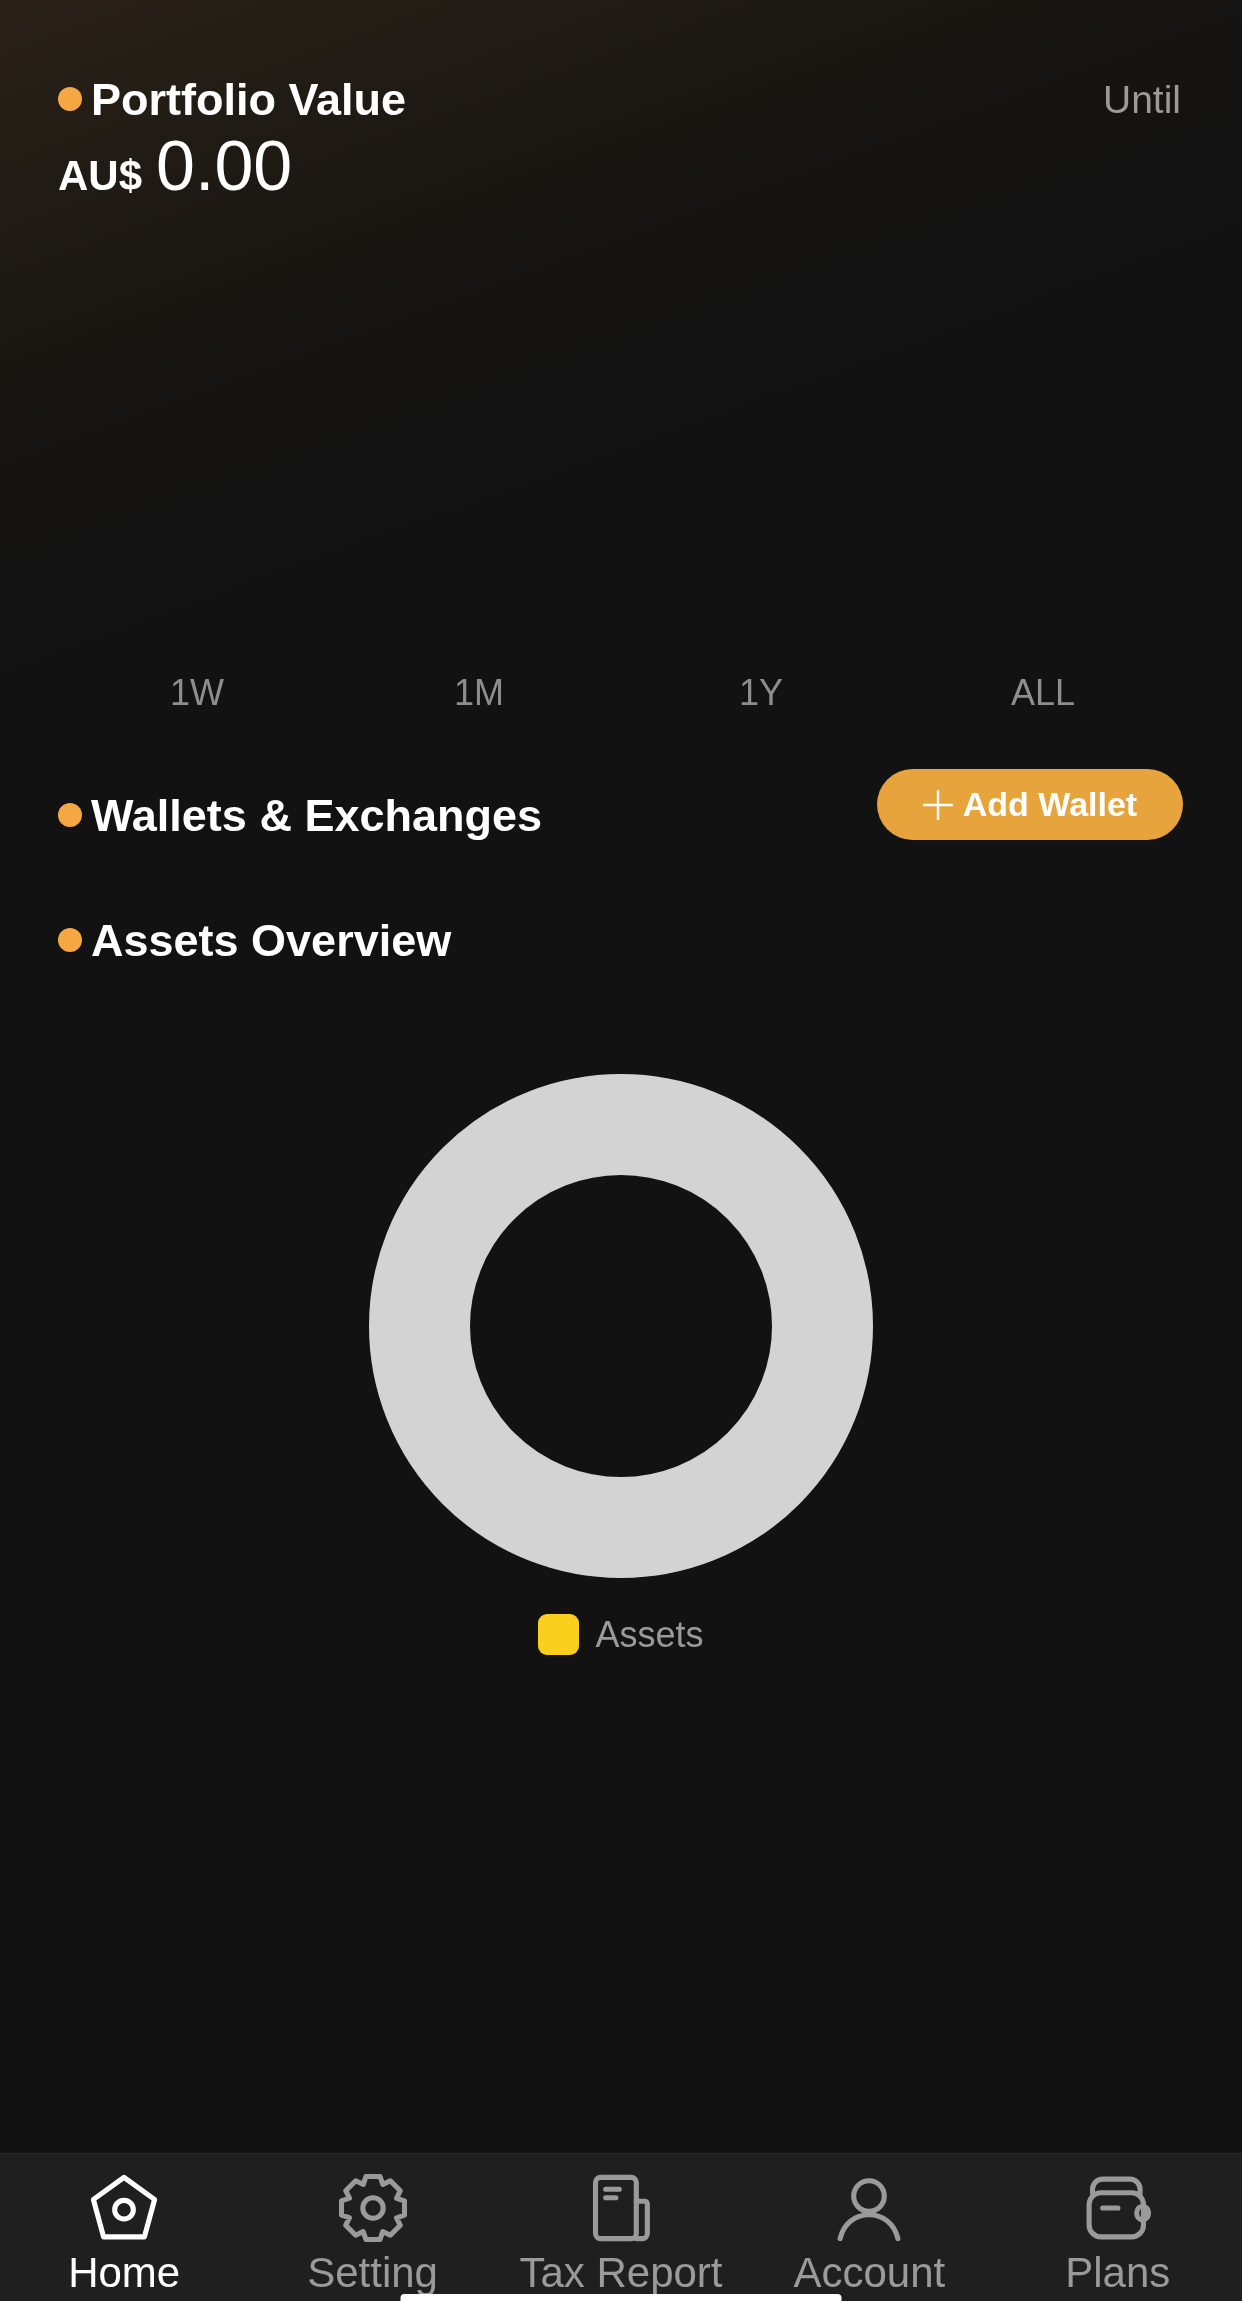 This screenshot has height=2301, width=1242. Describe the element at coordinates (760, 693) in the screenshot. I see `range-tab: 1Y` at that location.